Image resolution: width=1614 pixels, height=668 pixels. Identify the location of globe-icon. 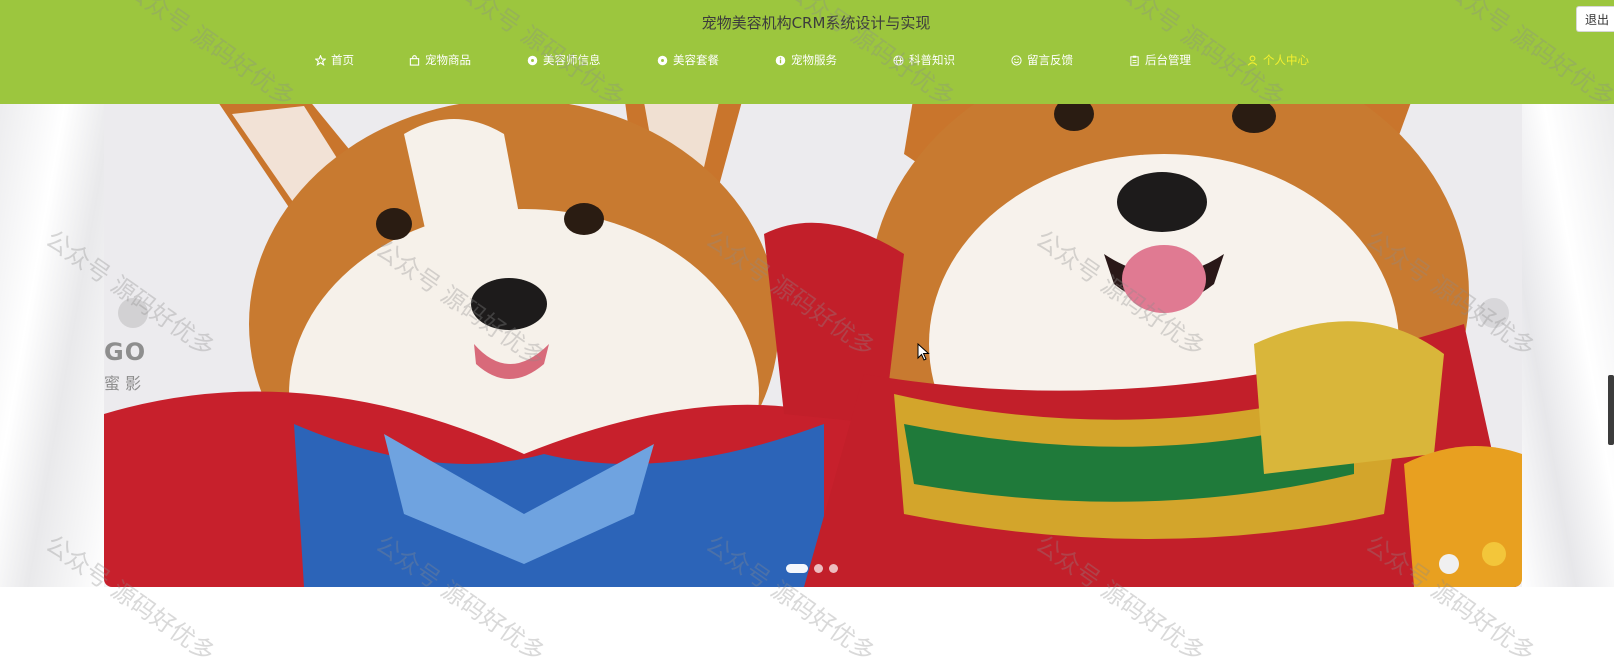
(898, 60).